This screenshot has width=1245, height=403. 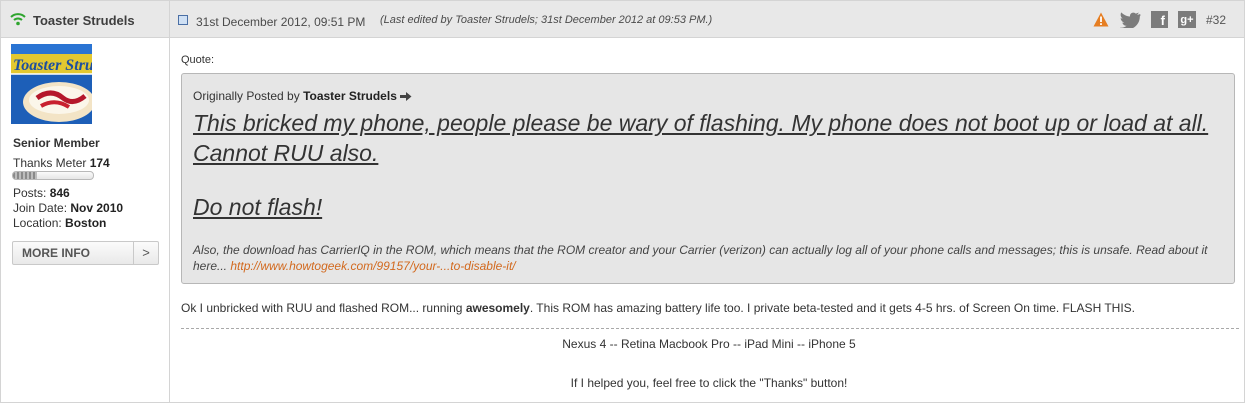 I want to click on facebook-icon: f, so click(x=1159, y=19).